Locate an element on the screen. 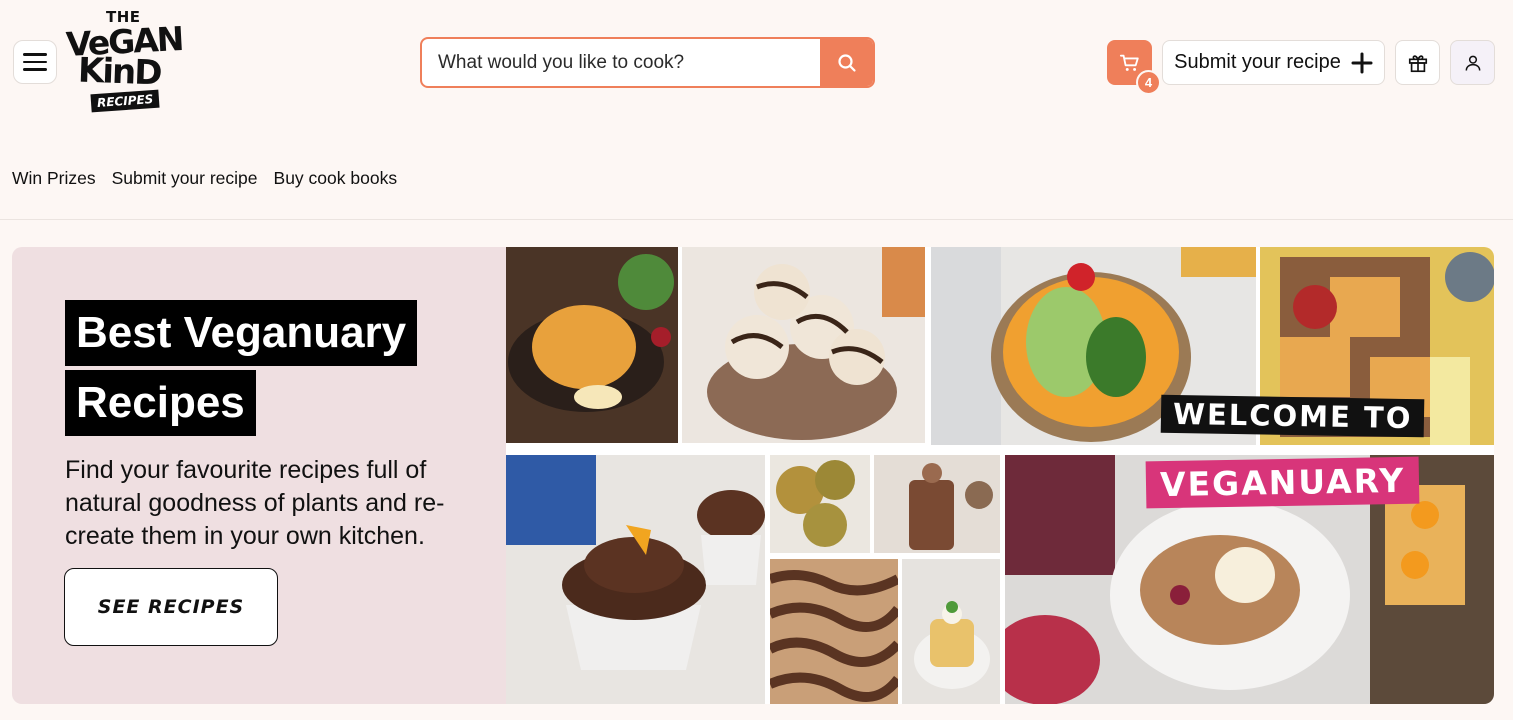  submit-recipe-button: Submit your recipe is located at coordinates (1273, 62).